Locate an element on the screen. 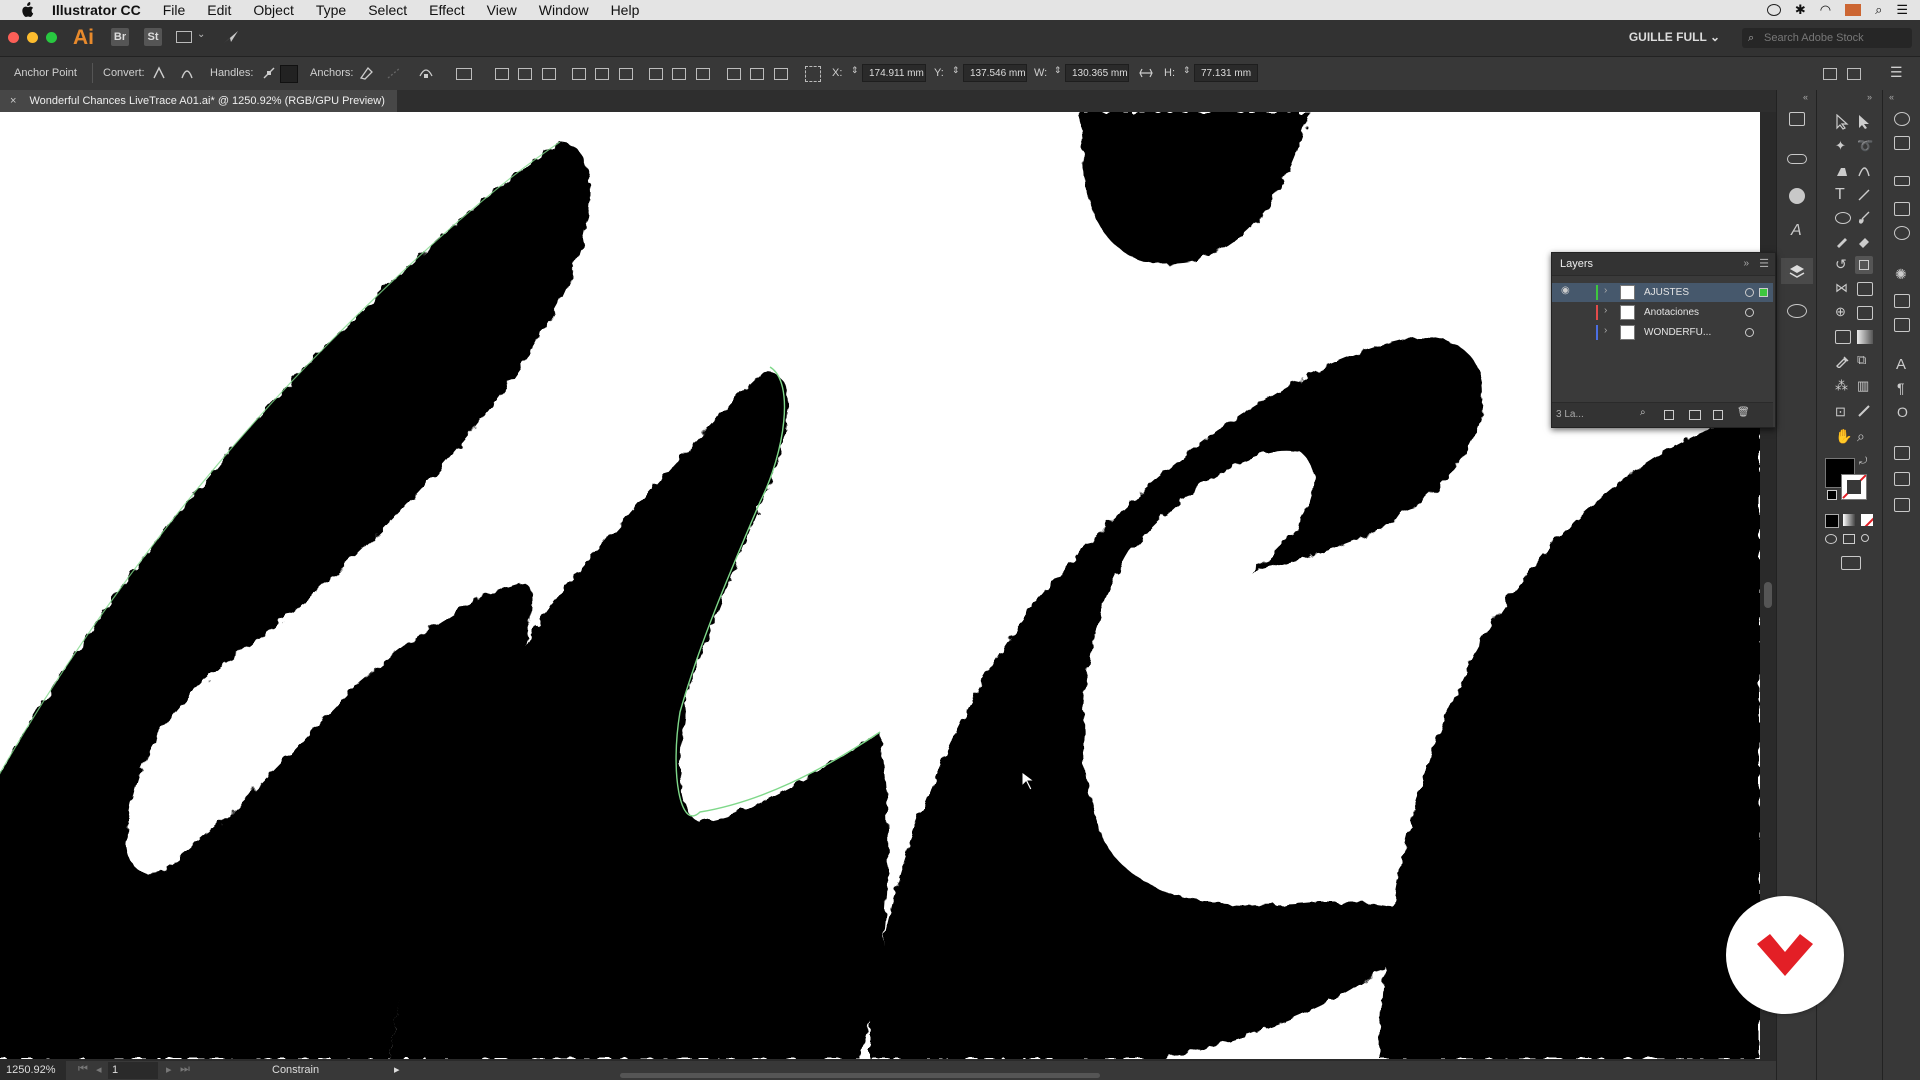 The image size is (1920, 1080). bridge-button: Br is located at coordinates (120, 37).